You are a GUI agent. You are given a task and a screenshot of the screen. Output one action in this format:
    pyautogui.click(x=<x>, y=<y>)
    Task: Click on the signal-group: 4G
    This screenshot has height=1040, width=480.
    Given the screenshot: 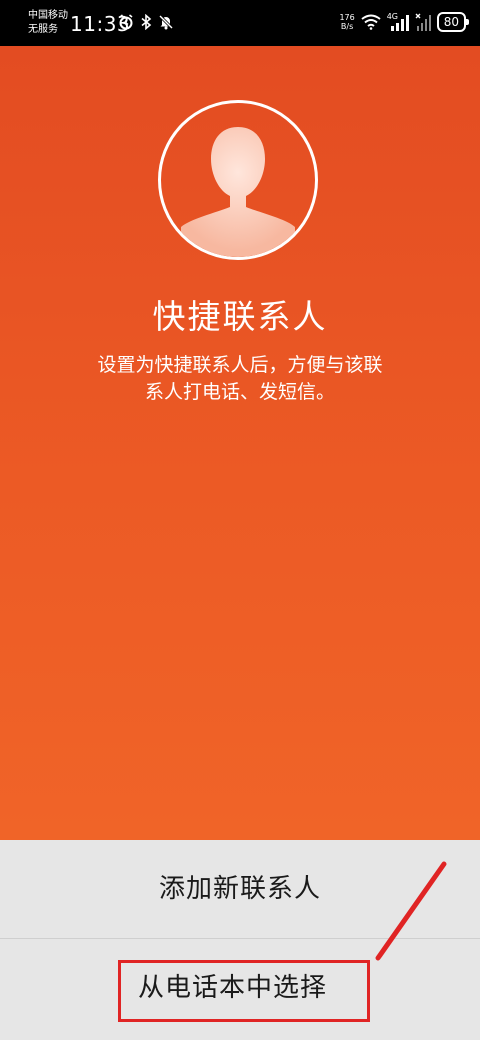 What is the action you would take?
    pyautogui.click(x=398, y=22)
    